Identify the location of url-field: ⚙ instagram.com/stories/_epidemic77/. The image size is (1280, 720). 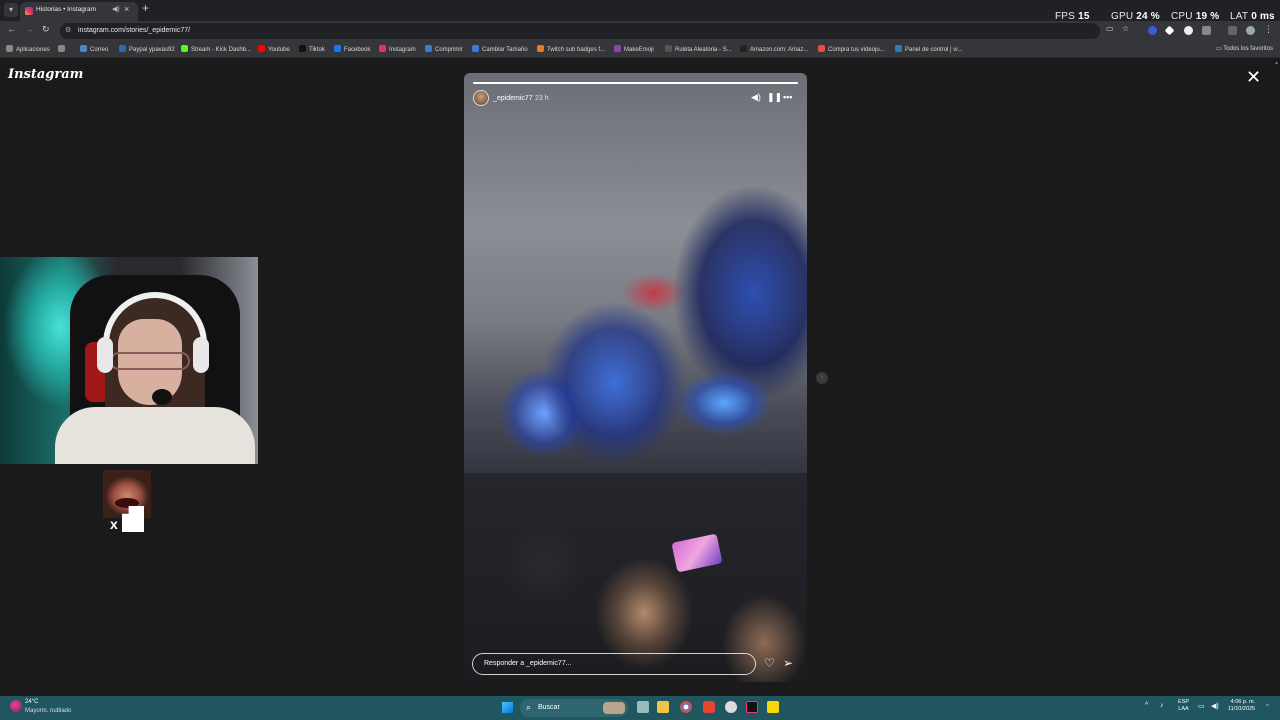
(580, 31).